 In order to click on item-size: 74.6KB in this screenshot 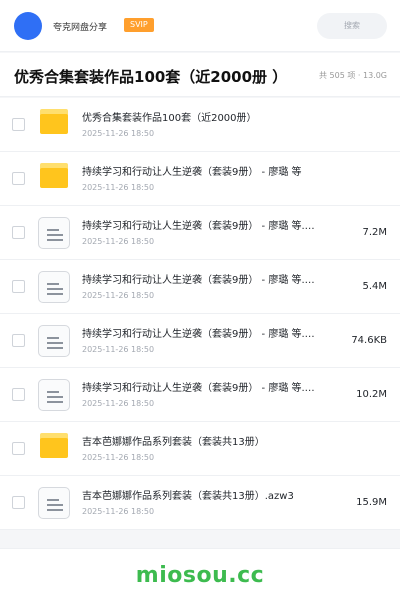, I will do `click(369, 340)`.